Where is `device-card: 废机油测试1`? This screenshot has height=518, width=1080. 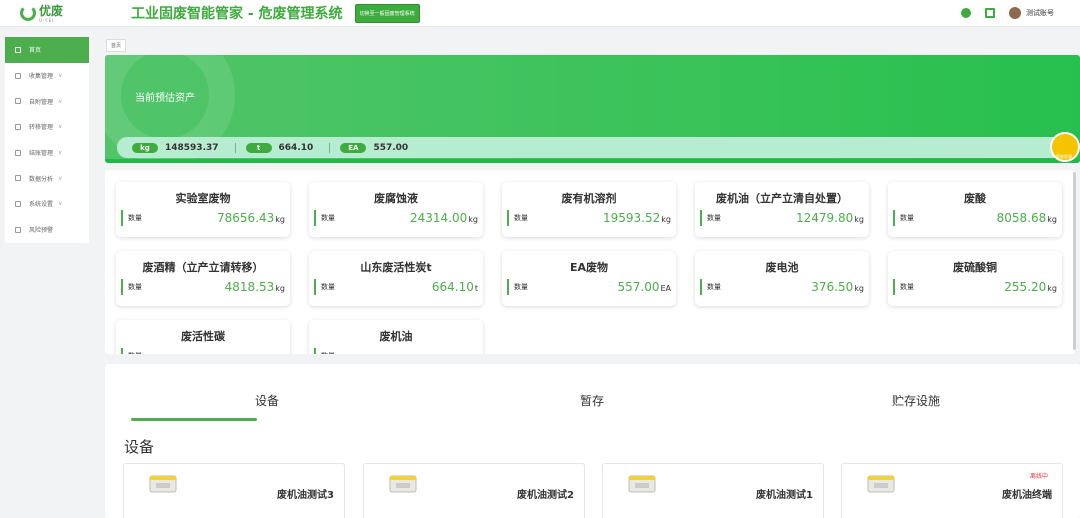
device-card: 废机油测试1 is located at coordinates (713, 490).